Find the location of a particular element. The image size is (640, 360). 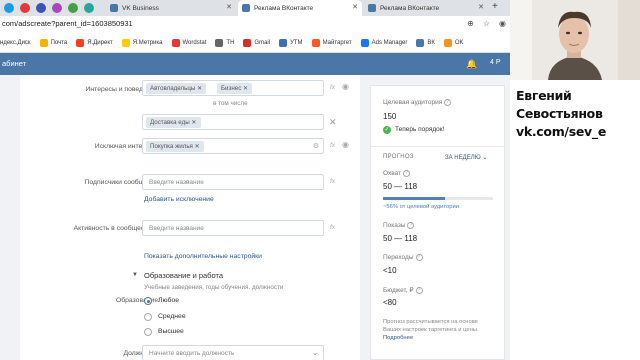

collapse-arrow-icon: ▼ is located at coordinates (135, 275).